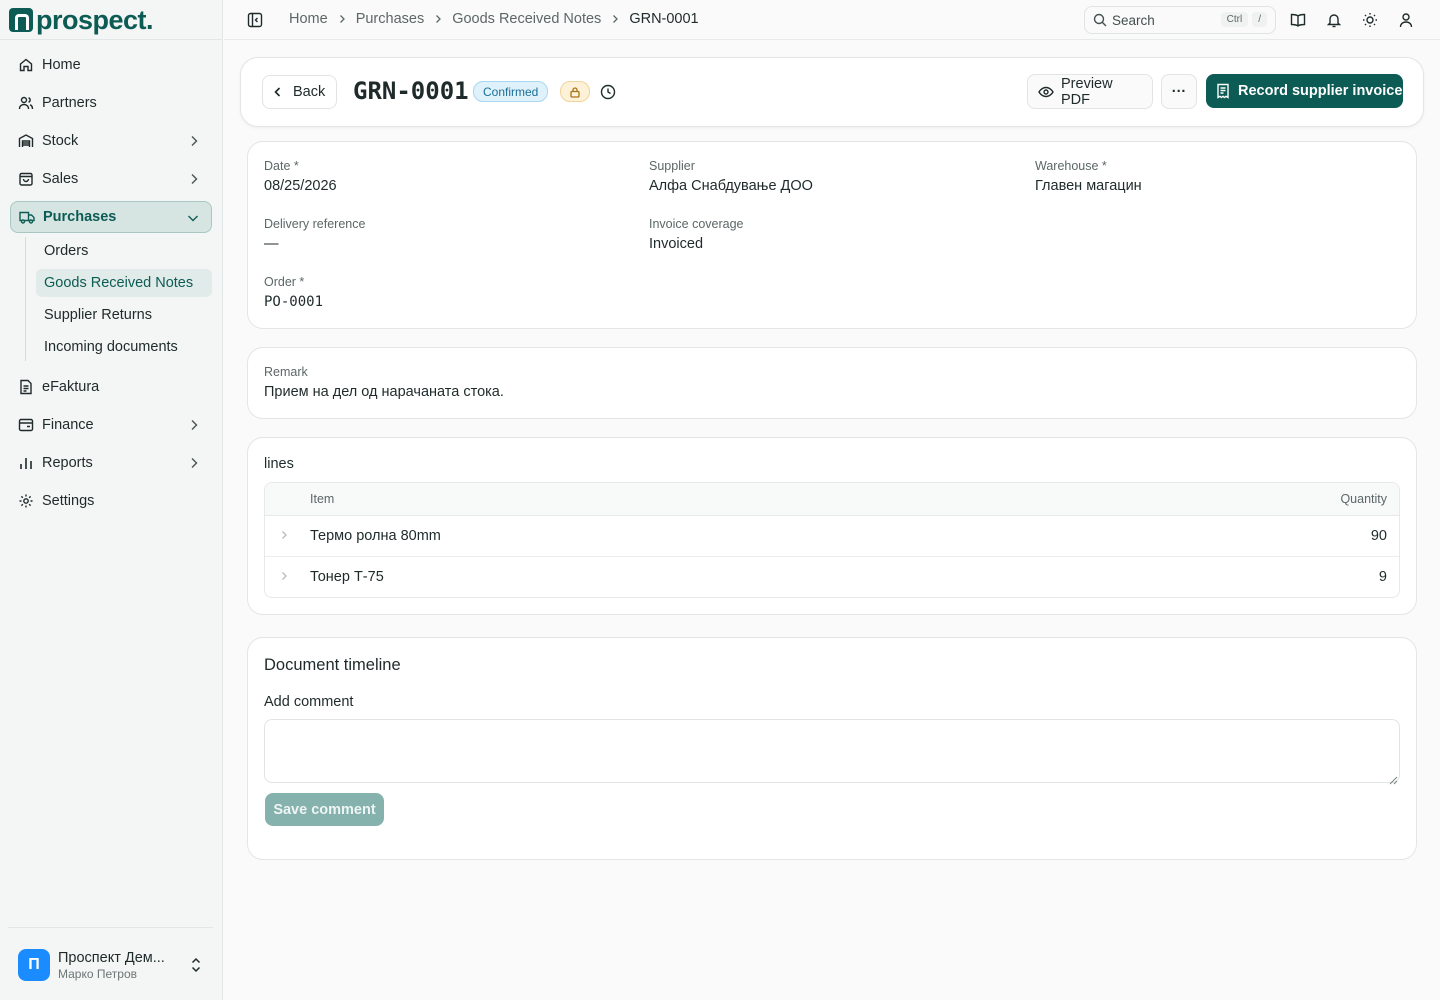 This screenshot has height=1000, width=1440. Describe the element at coordinates (26, 501) in the screenshot. I see `gear-icon` at that location.